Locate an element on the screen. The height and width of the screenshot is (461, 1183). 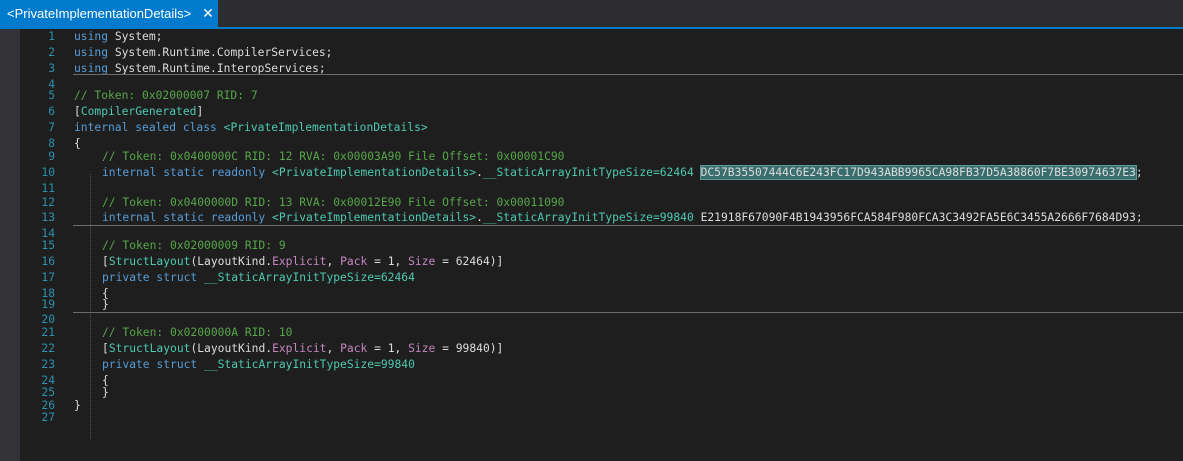
line-number: 5 is located at coordinates (51, 95).